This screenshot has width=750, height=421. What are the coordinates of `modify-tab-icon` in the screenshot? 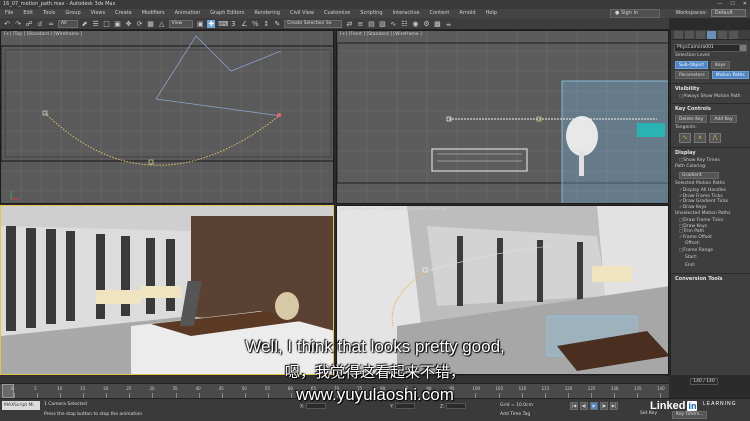 It's located at (689, 35).